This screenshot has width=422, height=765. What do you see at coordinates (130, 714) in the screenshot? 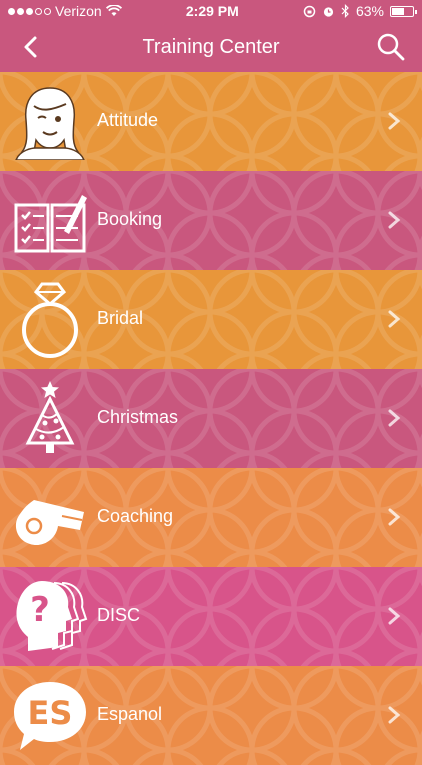
I see `list-item-label: Espanol` at bounding box center [130, 714].